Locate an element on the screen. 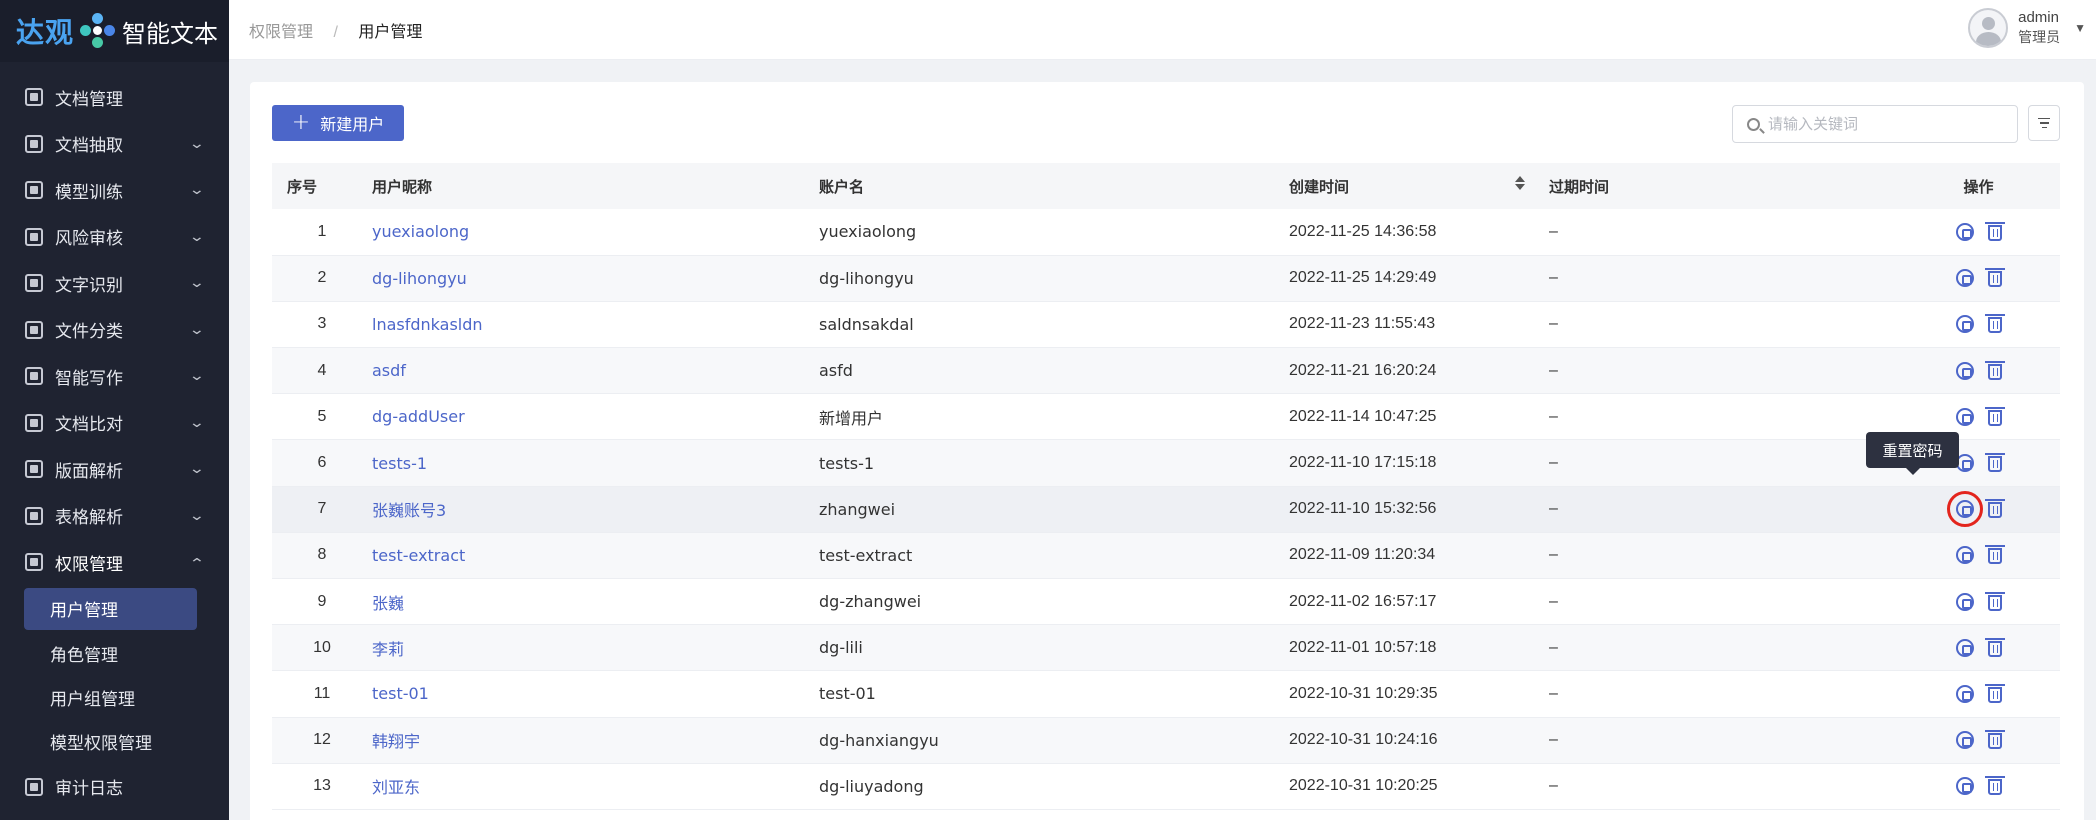  sidebar-item-document-extraction: 文档抽取 ⌄ is located at coordinates (114, 144).